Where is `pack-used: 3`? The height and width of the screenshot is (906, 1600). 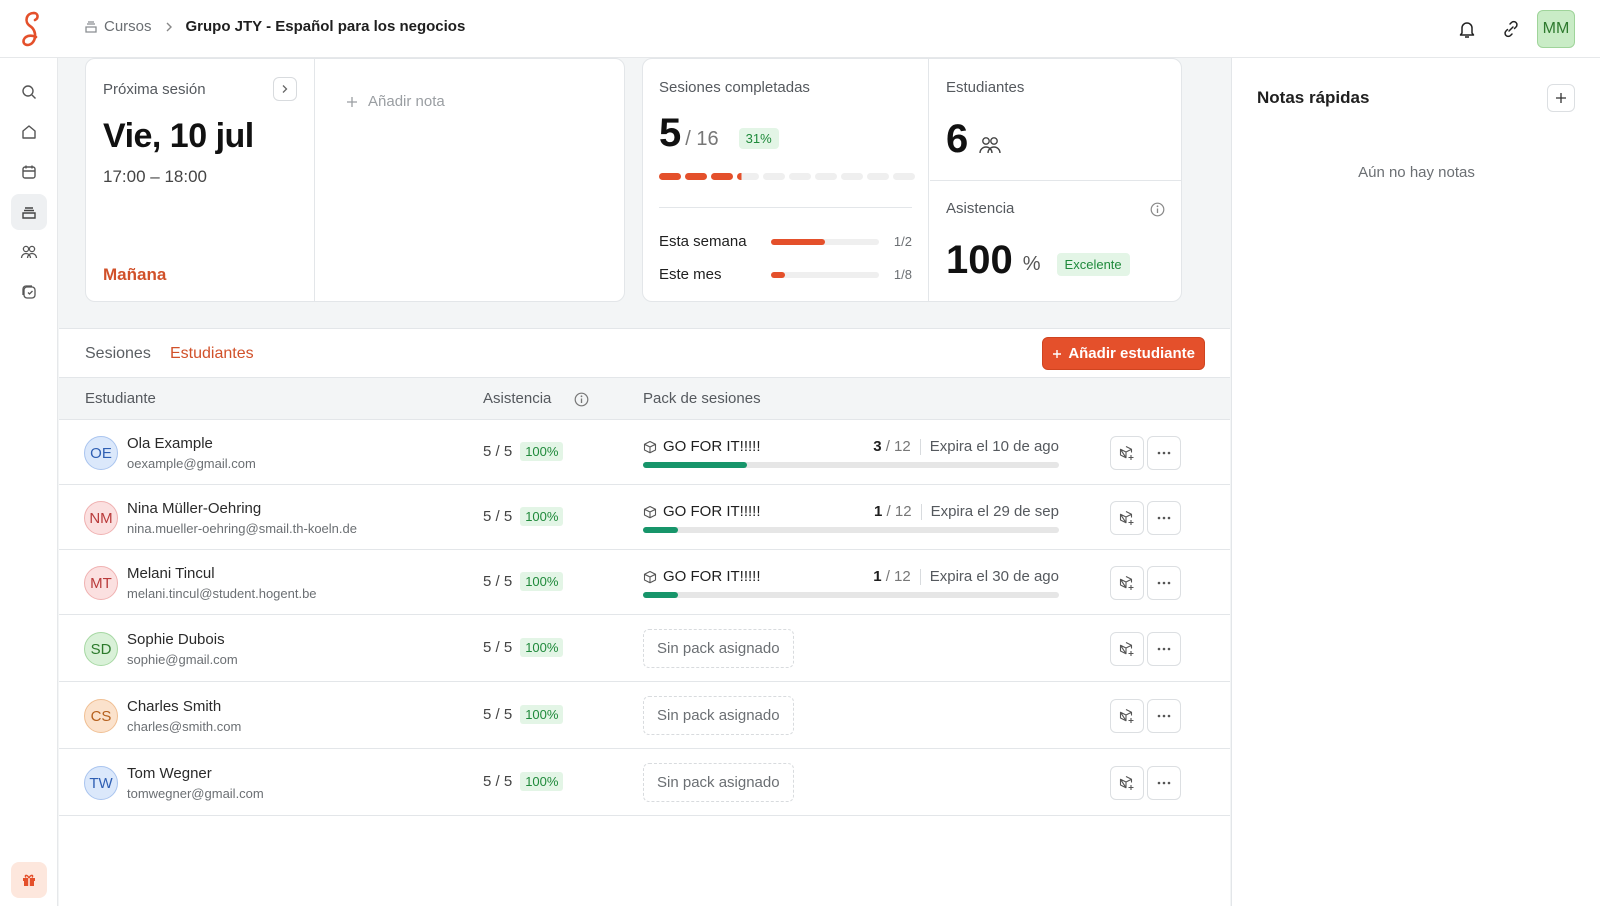 pack-used: 3 is located at coordinates (877, 446).